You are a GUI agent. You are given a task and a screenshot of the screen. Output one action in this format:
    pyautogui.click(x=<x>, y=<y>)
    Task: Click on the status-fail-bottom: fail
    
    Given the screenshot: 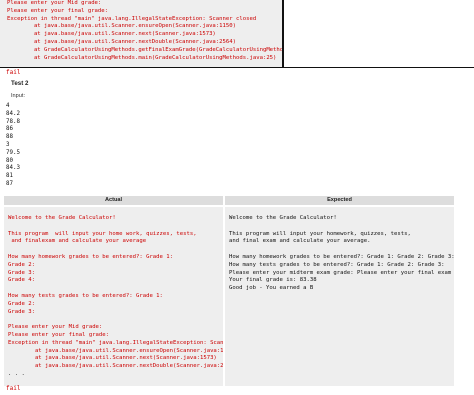 What is the action you would take?
    pyautogui.click(x=13, y=388)
    